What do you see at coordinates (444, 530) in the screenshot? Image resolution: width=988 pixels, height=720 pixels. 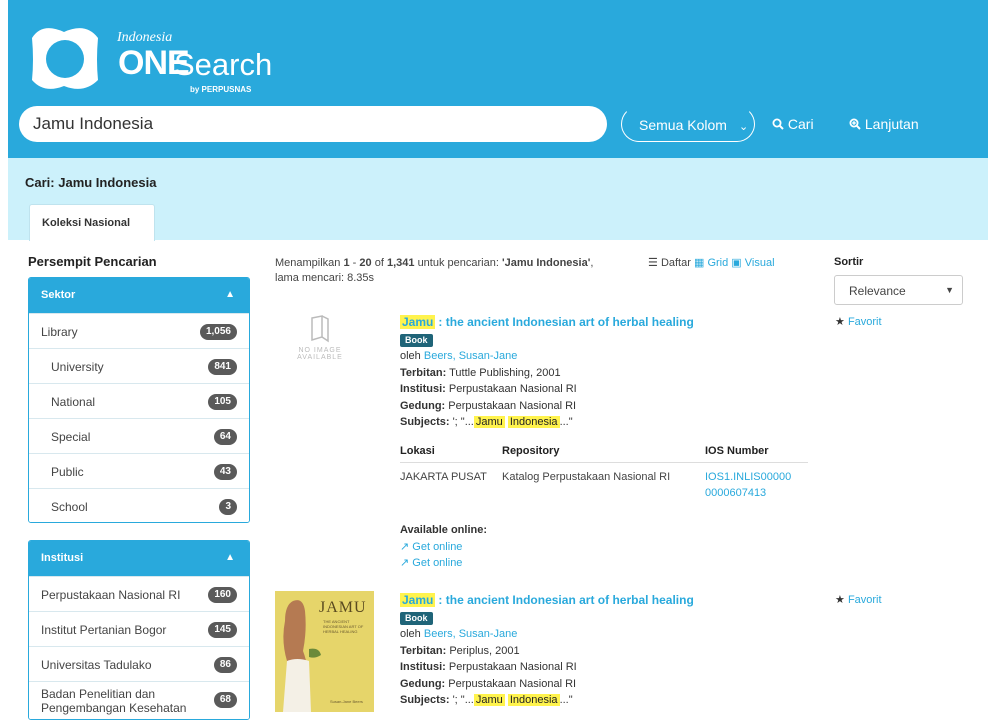 I see `online-label: Available online:` at bounding box center [444, 530].